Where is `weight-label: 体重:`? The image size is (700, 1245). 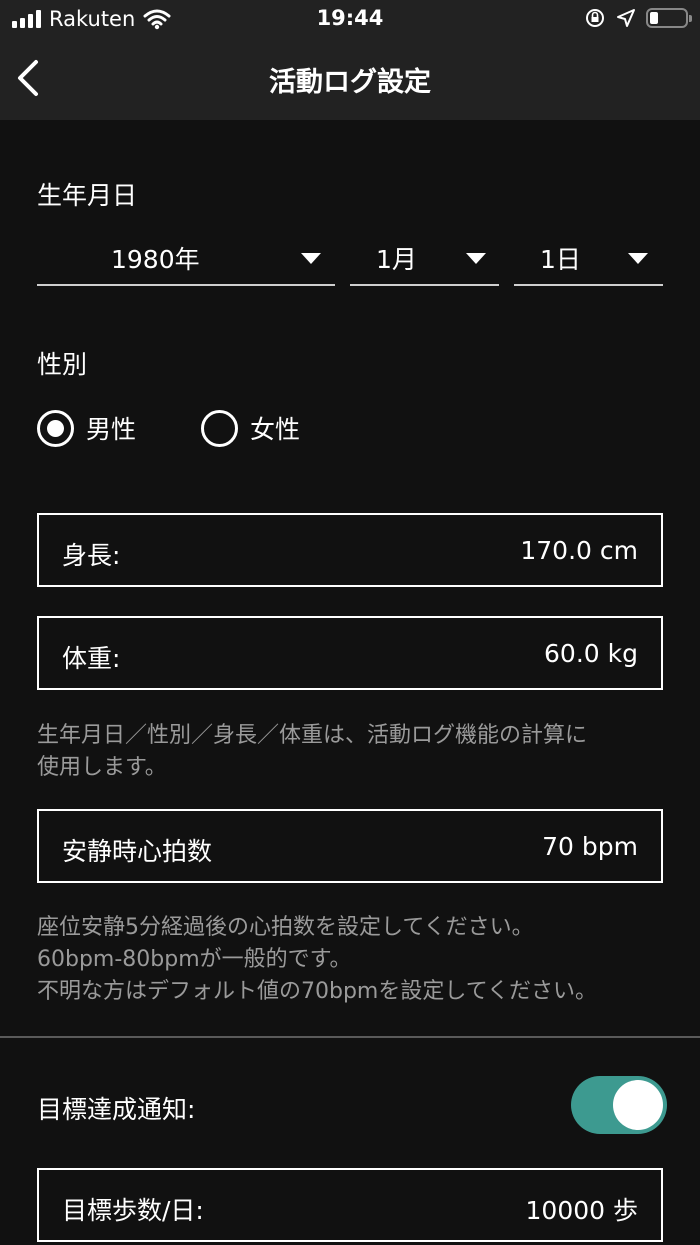
weight-label: 体重: is located at coordinates (91, 658).